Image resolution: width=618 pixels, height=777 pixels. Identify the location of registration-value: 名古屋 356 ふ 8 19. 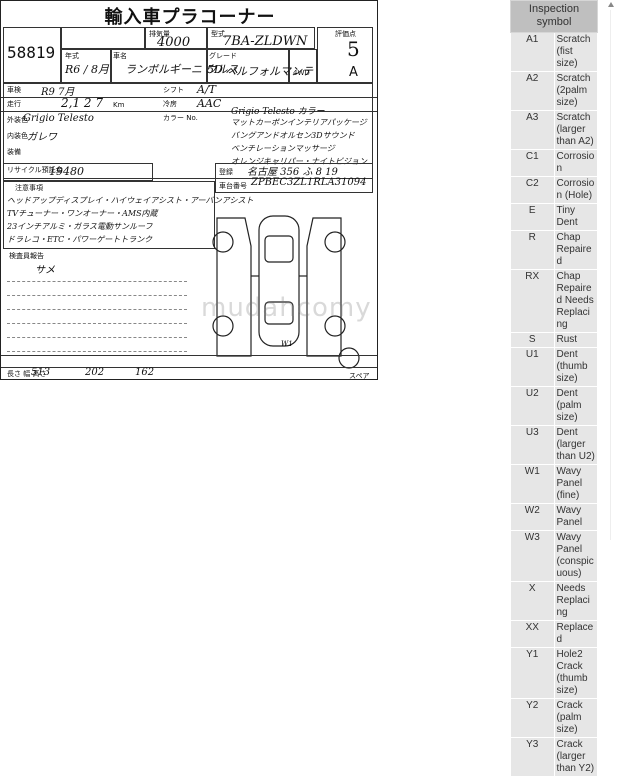
(292, 172).